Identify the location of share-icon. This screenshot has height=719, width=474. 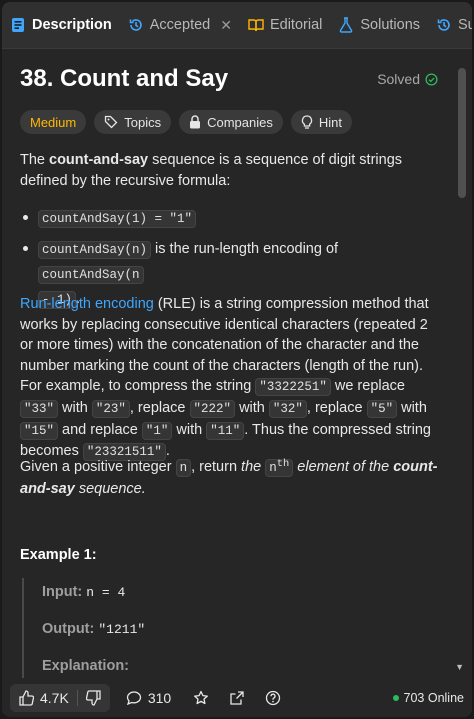
(237, 698).